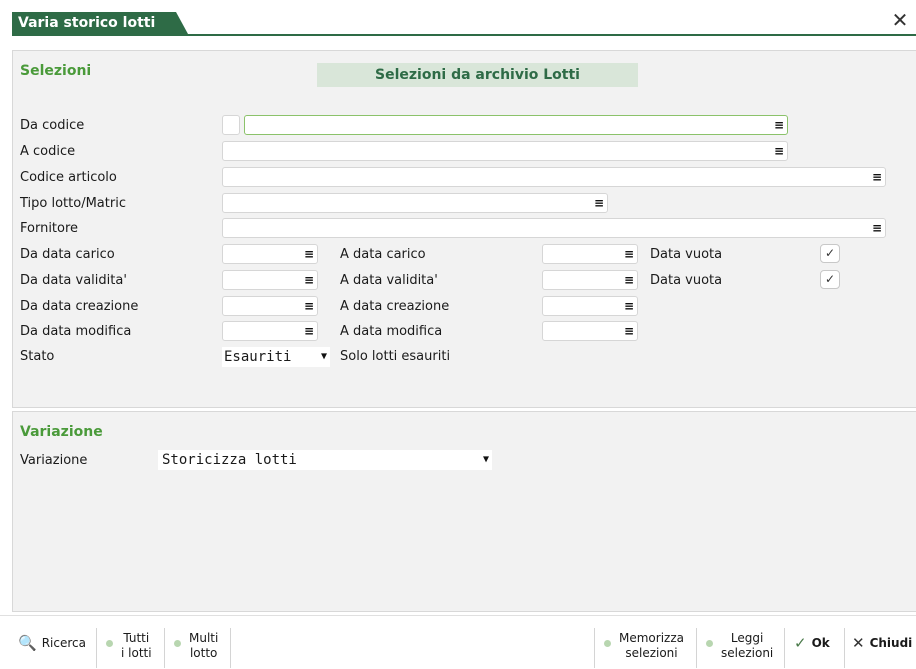 This screenshot has width=916, height=669. I want to click on data-vuota-checkbox-1: ✓, so click(830, 253).